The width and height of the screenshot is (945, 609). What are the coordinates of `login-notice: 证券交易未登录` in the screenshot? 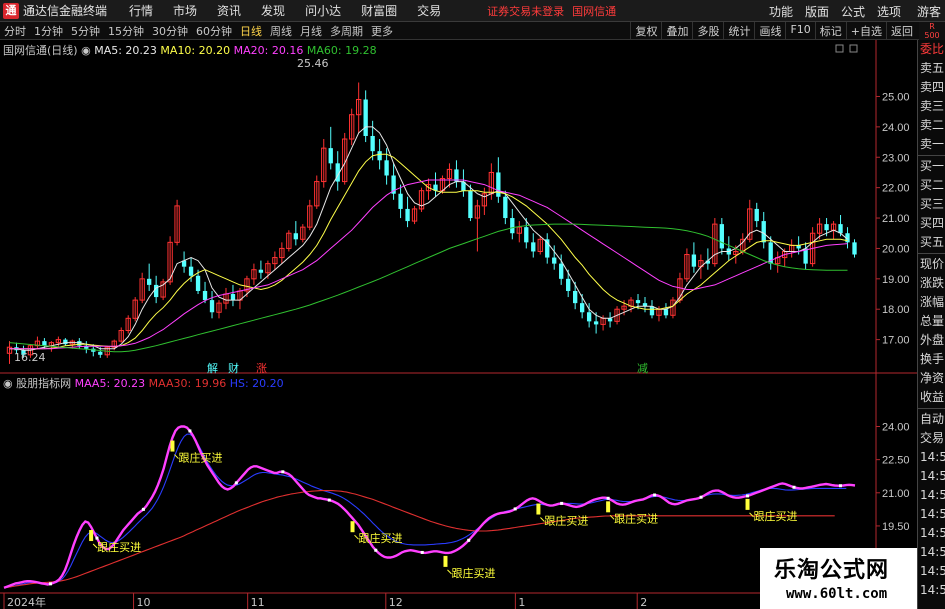 It's located at (525, 11).